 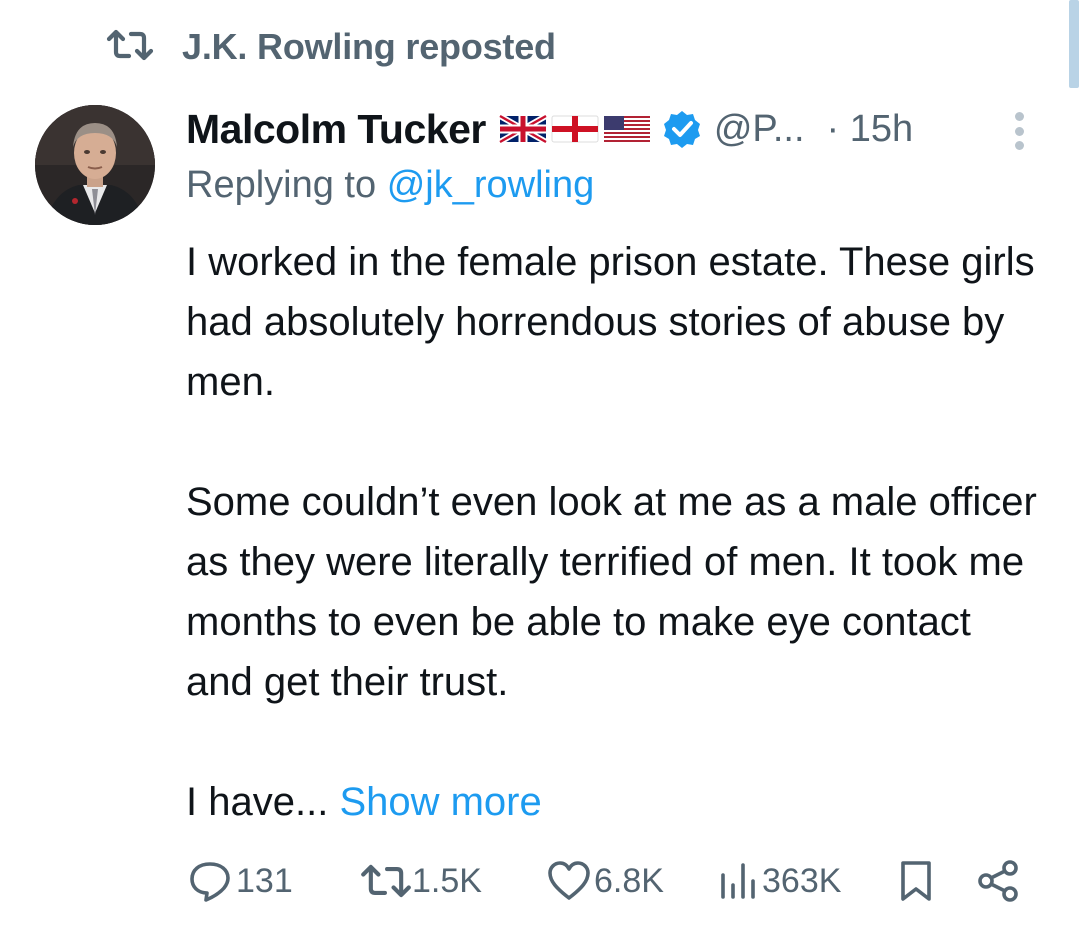 I want to click on reply-count: 131, so click(x=264, y=880).